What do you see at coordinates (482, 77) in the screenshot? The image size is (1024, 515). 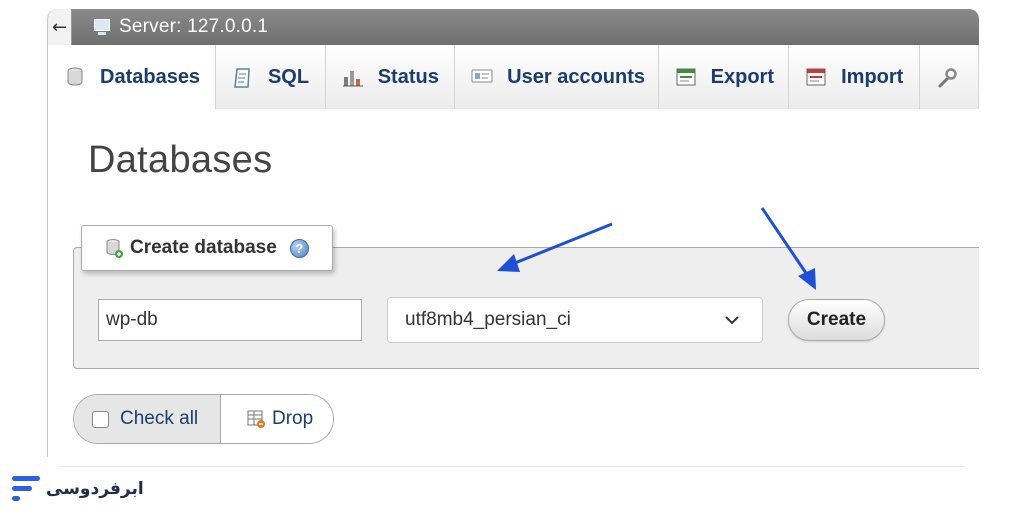 I see `user-accounts-icon` at bounding box center [482, 77].